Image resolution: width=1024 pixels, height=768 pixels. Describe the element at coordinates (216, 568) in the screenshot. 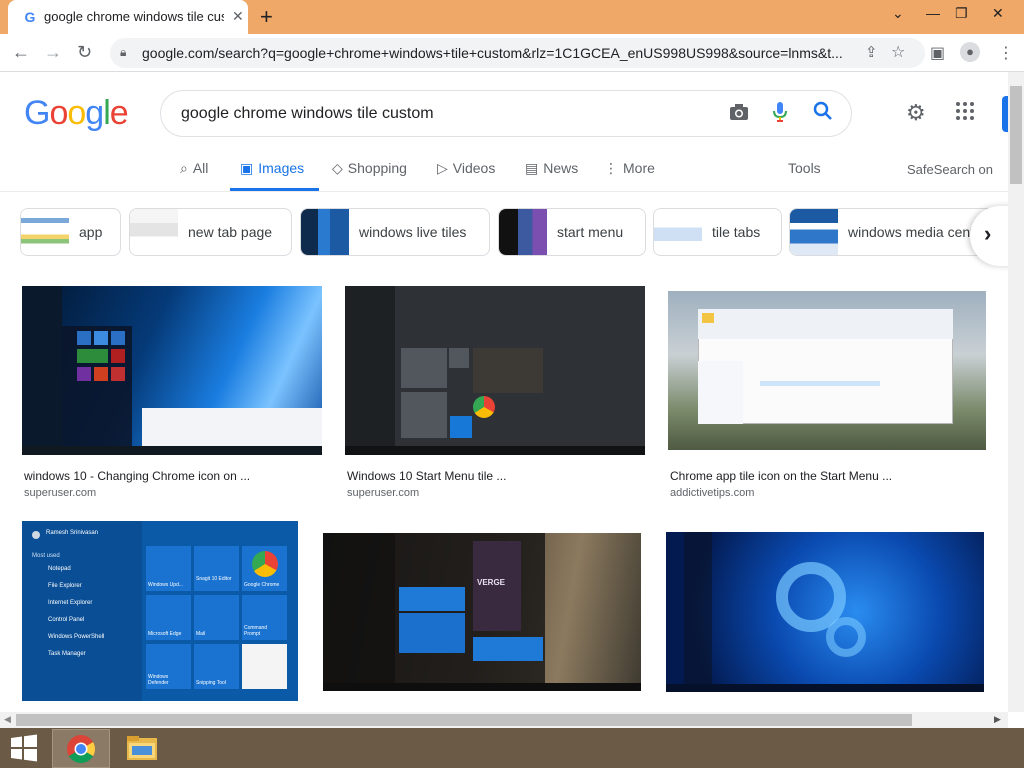

I see `tile: Snagit 10 Editor` at that location.